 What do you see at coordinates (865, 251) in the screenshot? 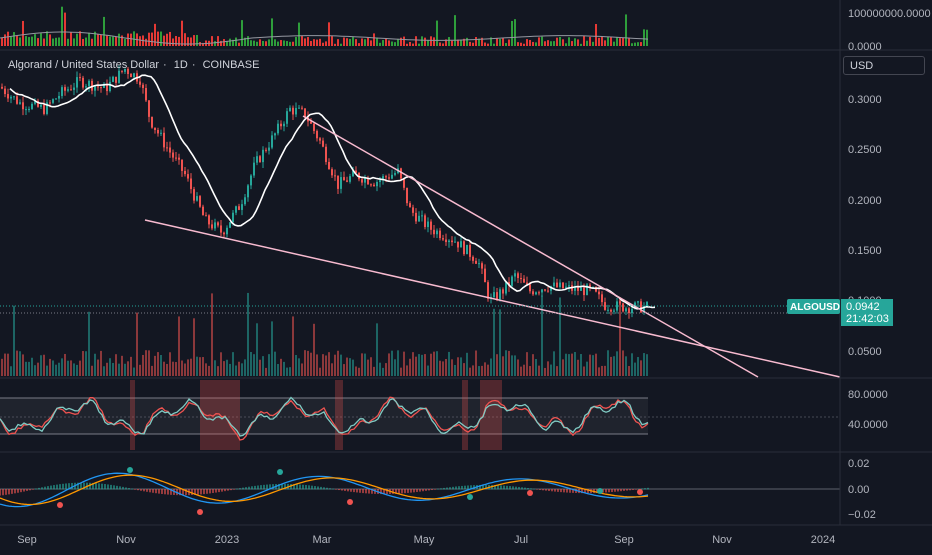
I see `price-axis-tick: 0.1500` at bounding box center [865, 251].